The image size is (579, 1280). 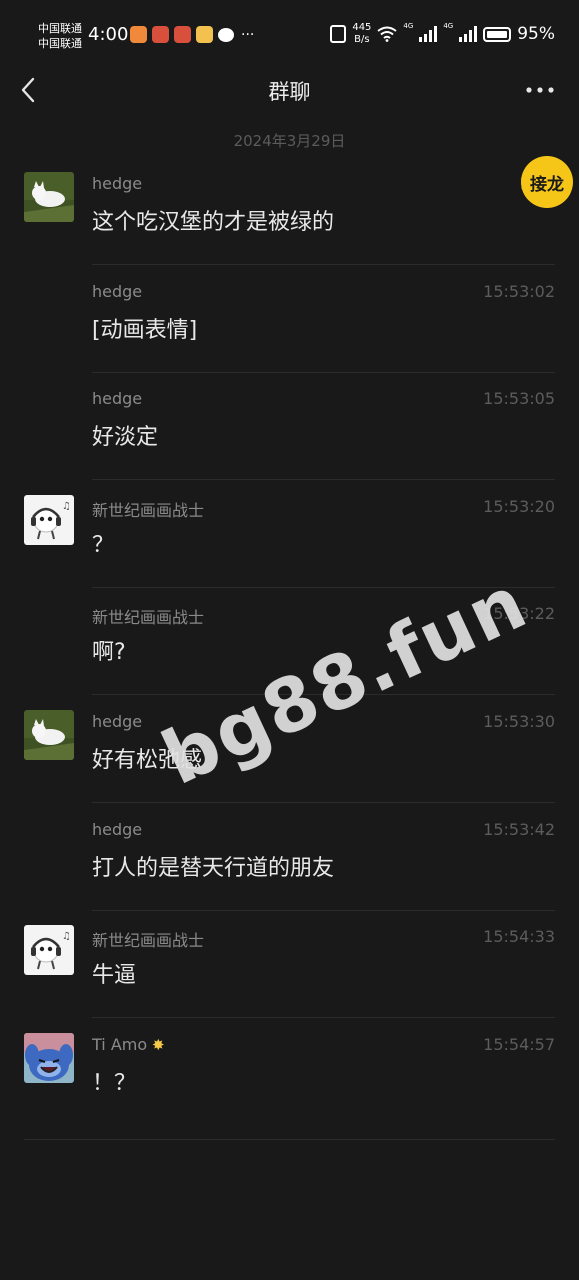 I want to click on message-text: 好淡定, so click(x=125, y=435).